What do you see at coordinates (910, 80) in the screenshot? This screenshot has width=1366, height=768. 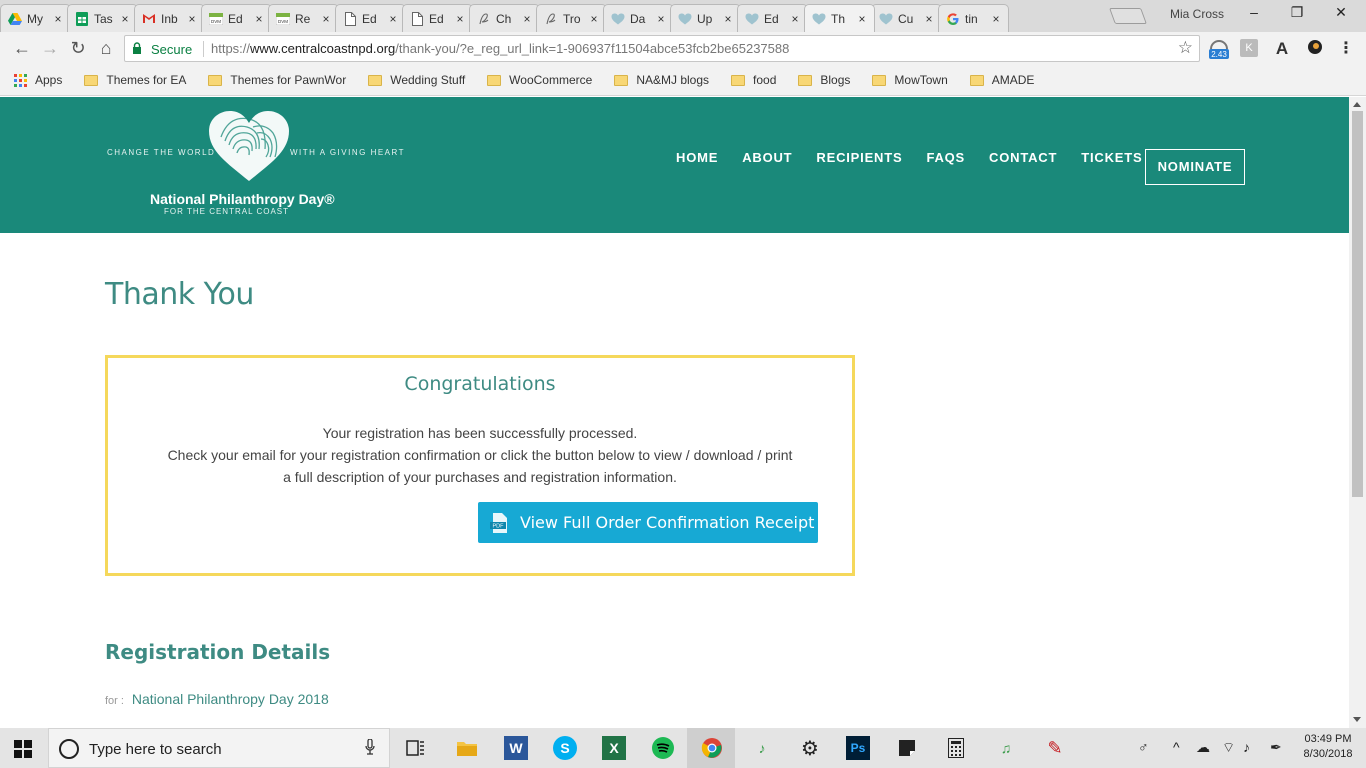 I see `bookmark-folder: MowTown` at bounding box center [910, 80].